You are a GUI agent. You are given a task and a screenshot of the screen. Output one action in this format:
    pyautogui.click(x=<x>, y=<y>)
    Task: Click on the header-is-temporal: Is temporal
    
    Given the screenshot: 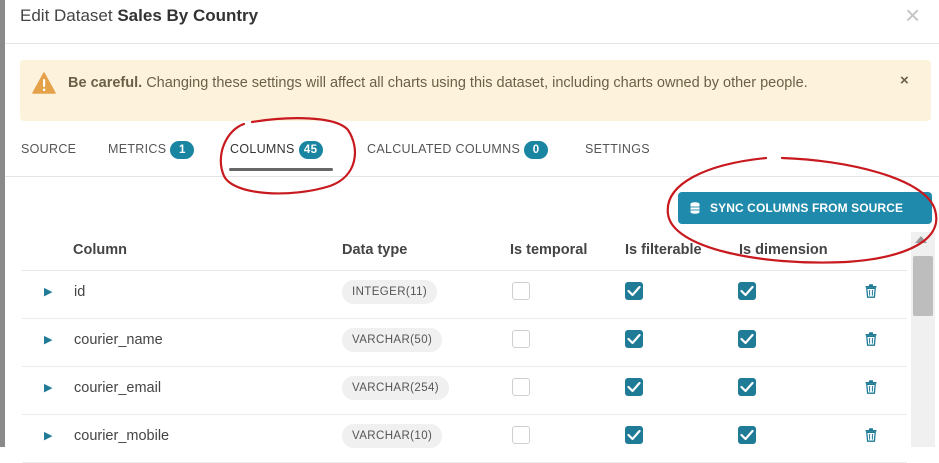 What is the action you would take?
    pyautogui.click(x=548, y=250)
    